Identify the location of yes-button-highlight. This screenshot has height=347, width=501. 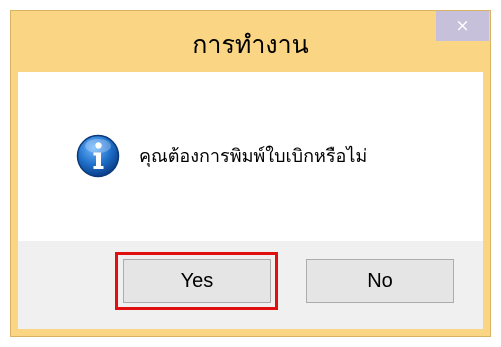
(196, 281).